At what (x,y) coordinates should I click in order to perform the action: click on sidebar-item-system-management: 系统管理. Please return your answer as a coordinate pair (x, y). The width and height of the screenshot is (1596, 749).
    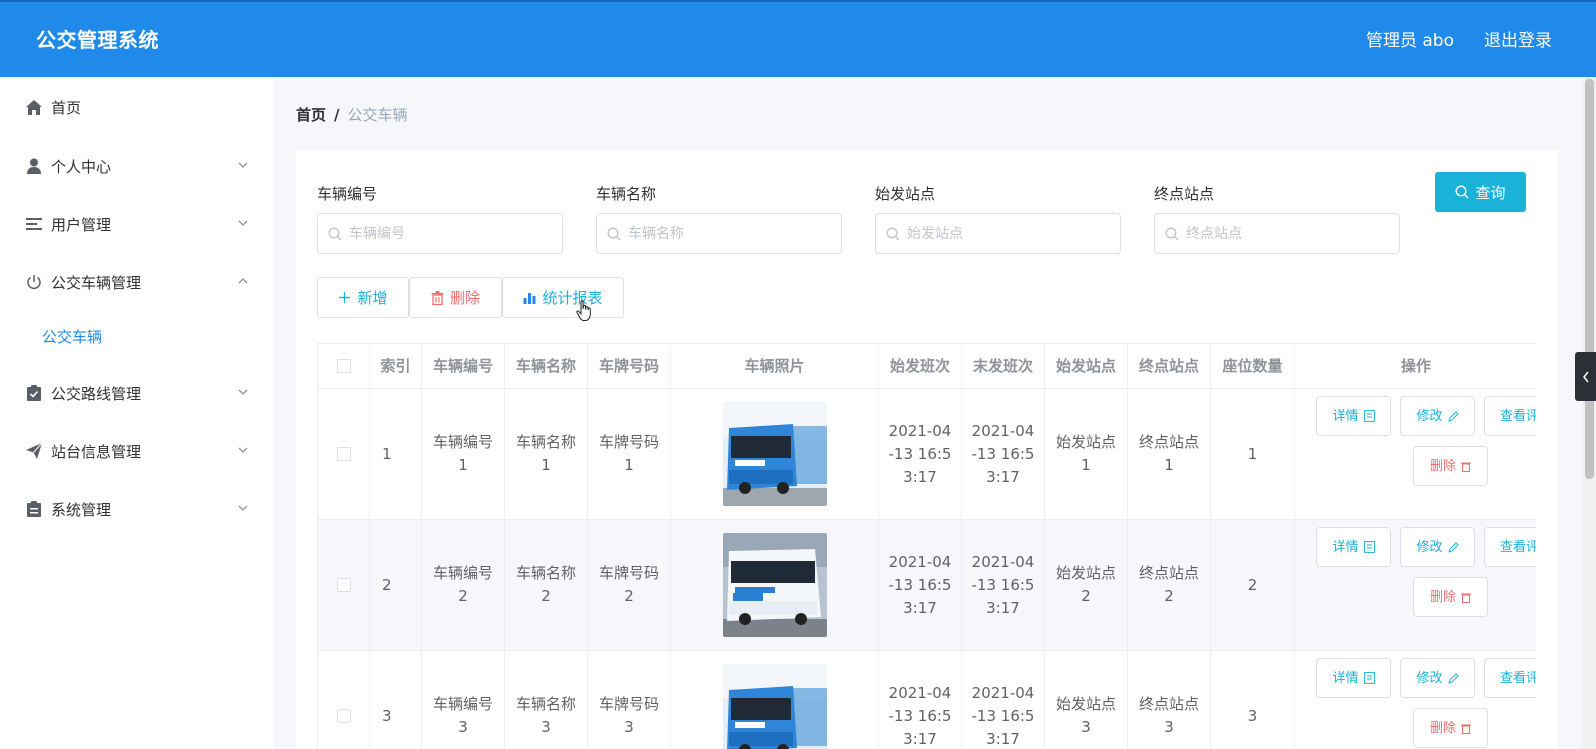
    Looking at the image, I should click on (137, 509).